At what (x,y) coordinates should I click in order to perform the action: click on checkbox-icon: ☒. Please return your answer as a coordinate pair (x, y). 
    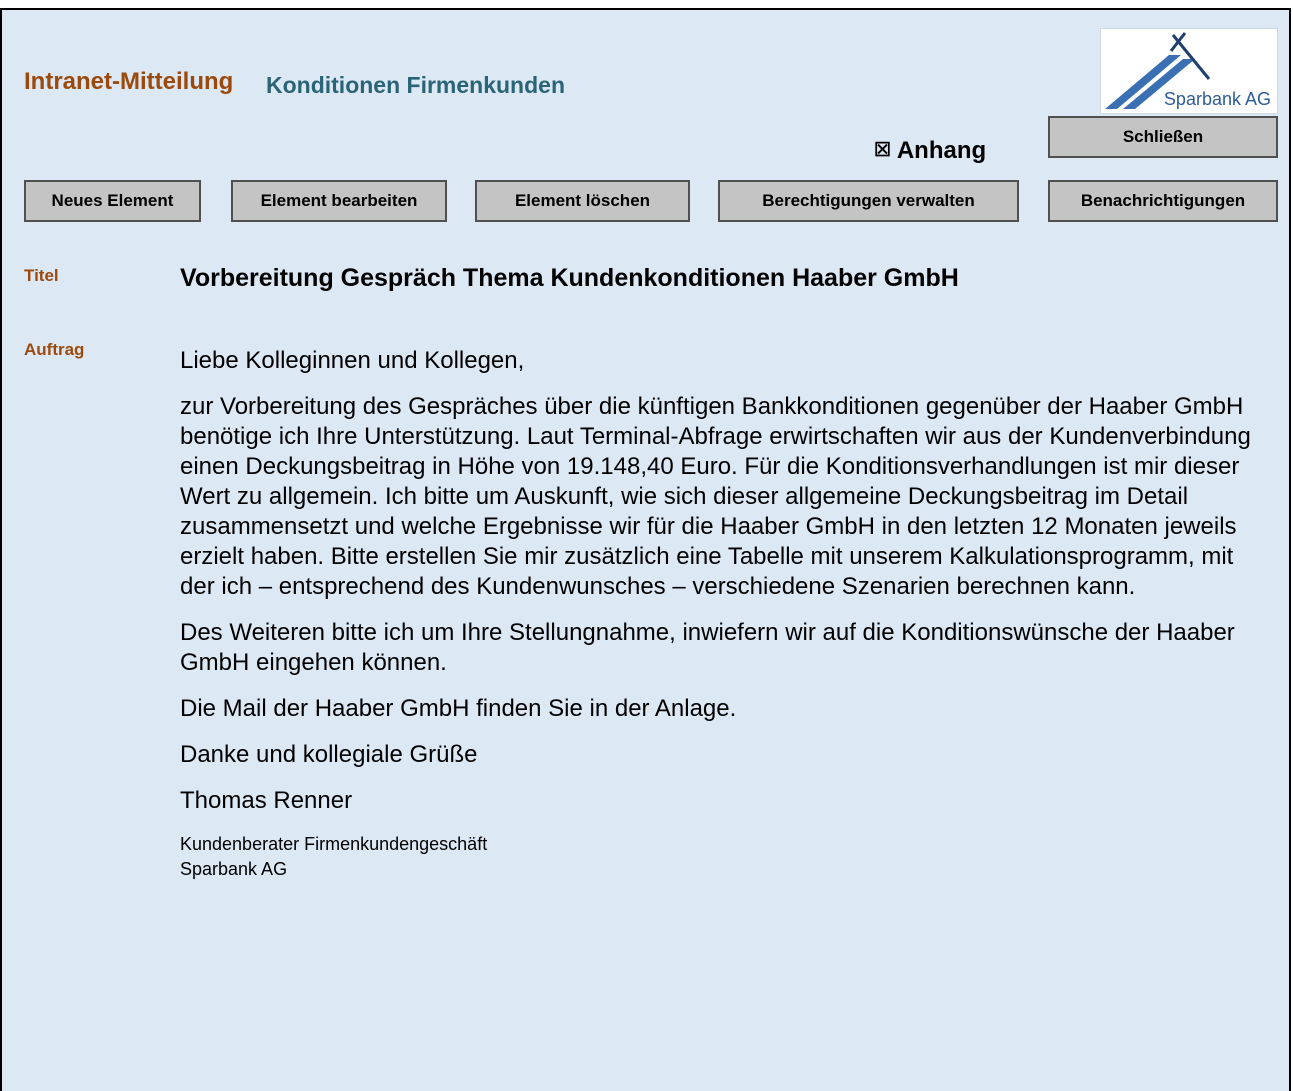
    Looking at the image, I should click on (882, 150).